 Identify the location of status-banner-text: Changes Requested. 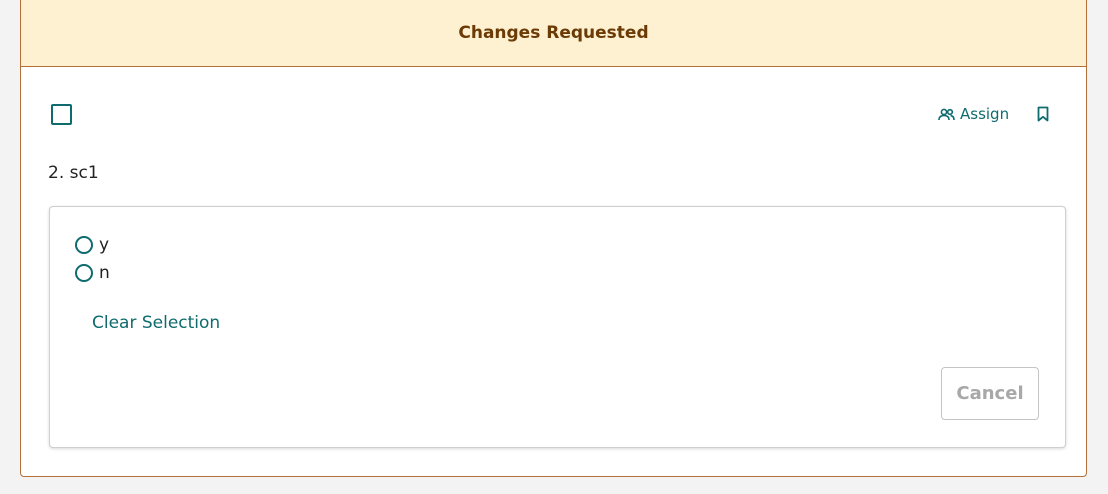
(553, 32).